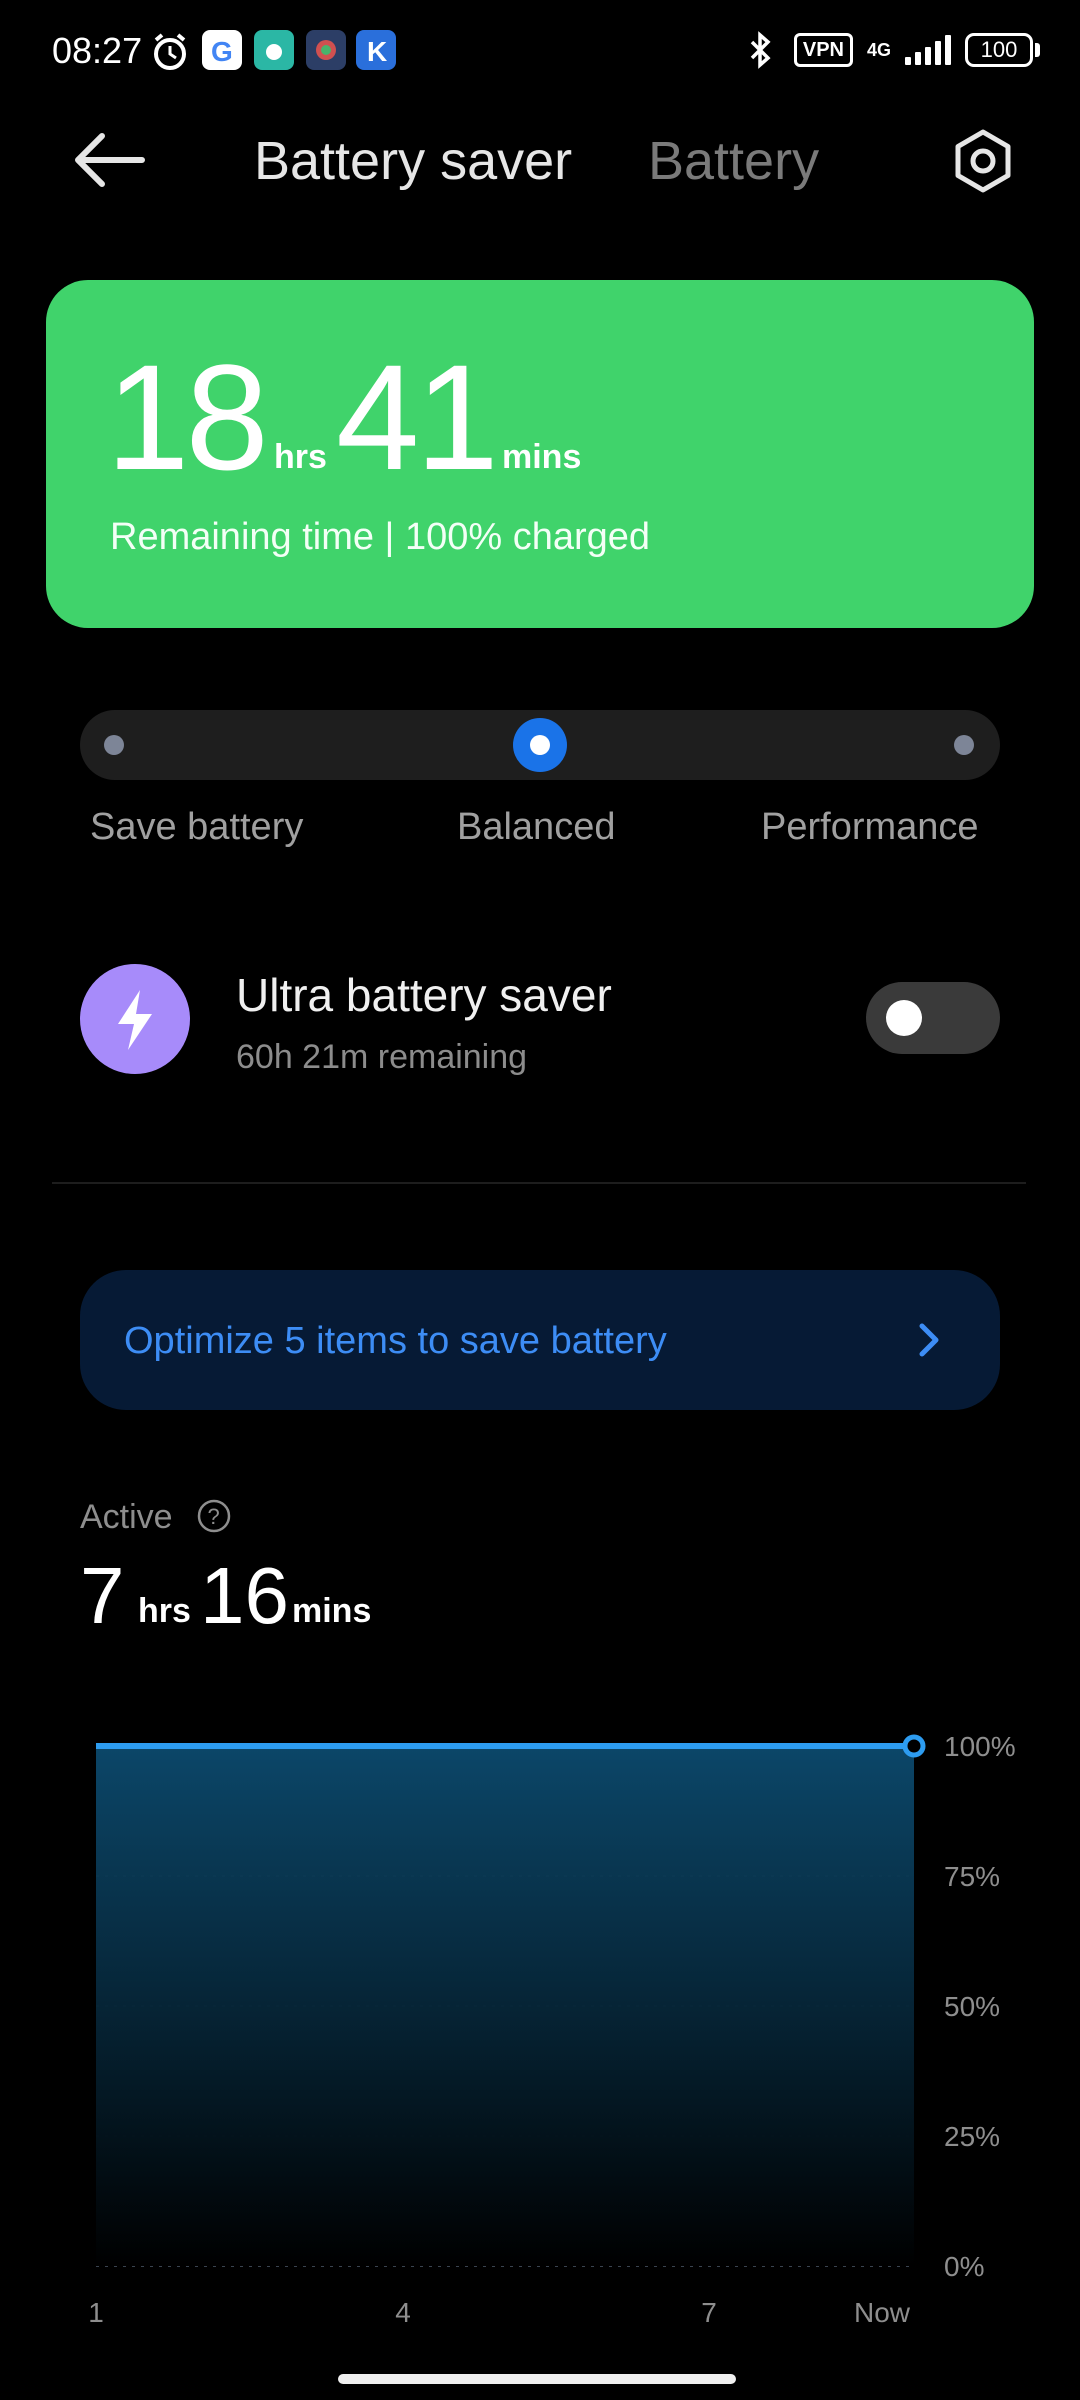 This screenshot has height=2400, width=1080. What do you see at coordinates (930, 1340) in the screenshot?
I see `chevron-right-icon` at bounding box center [930, 1340].